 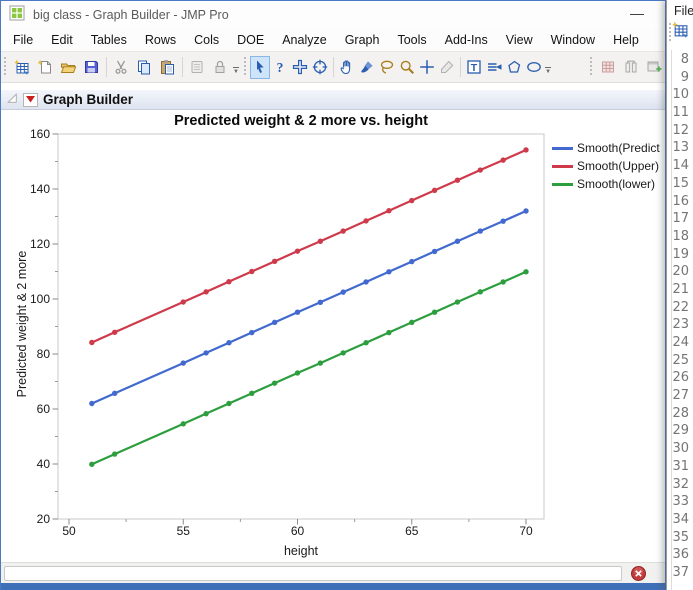 I want to click on arrow-tool-icon, so click(x=259, y=67).